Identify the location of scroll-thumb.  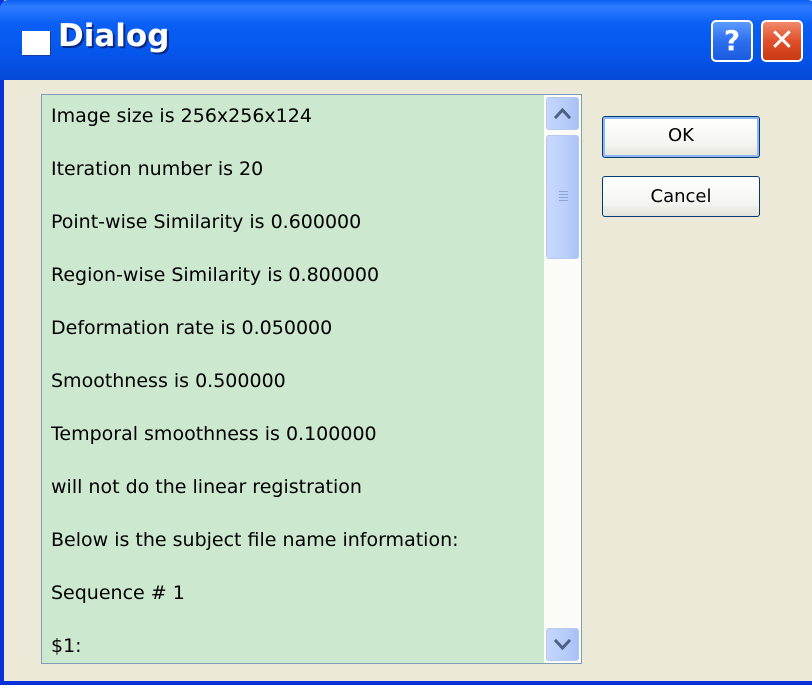
(562, 197).